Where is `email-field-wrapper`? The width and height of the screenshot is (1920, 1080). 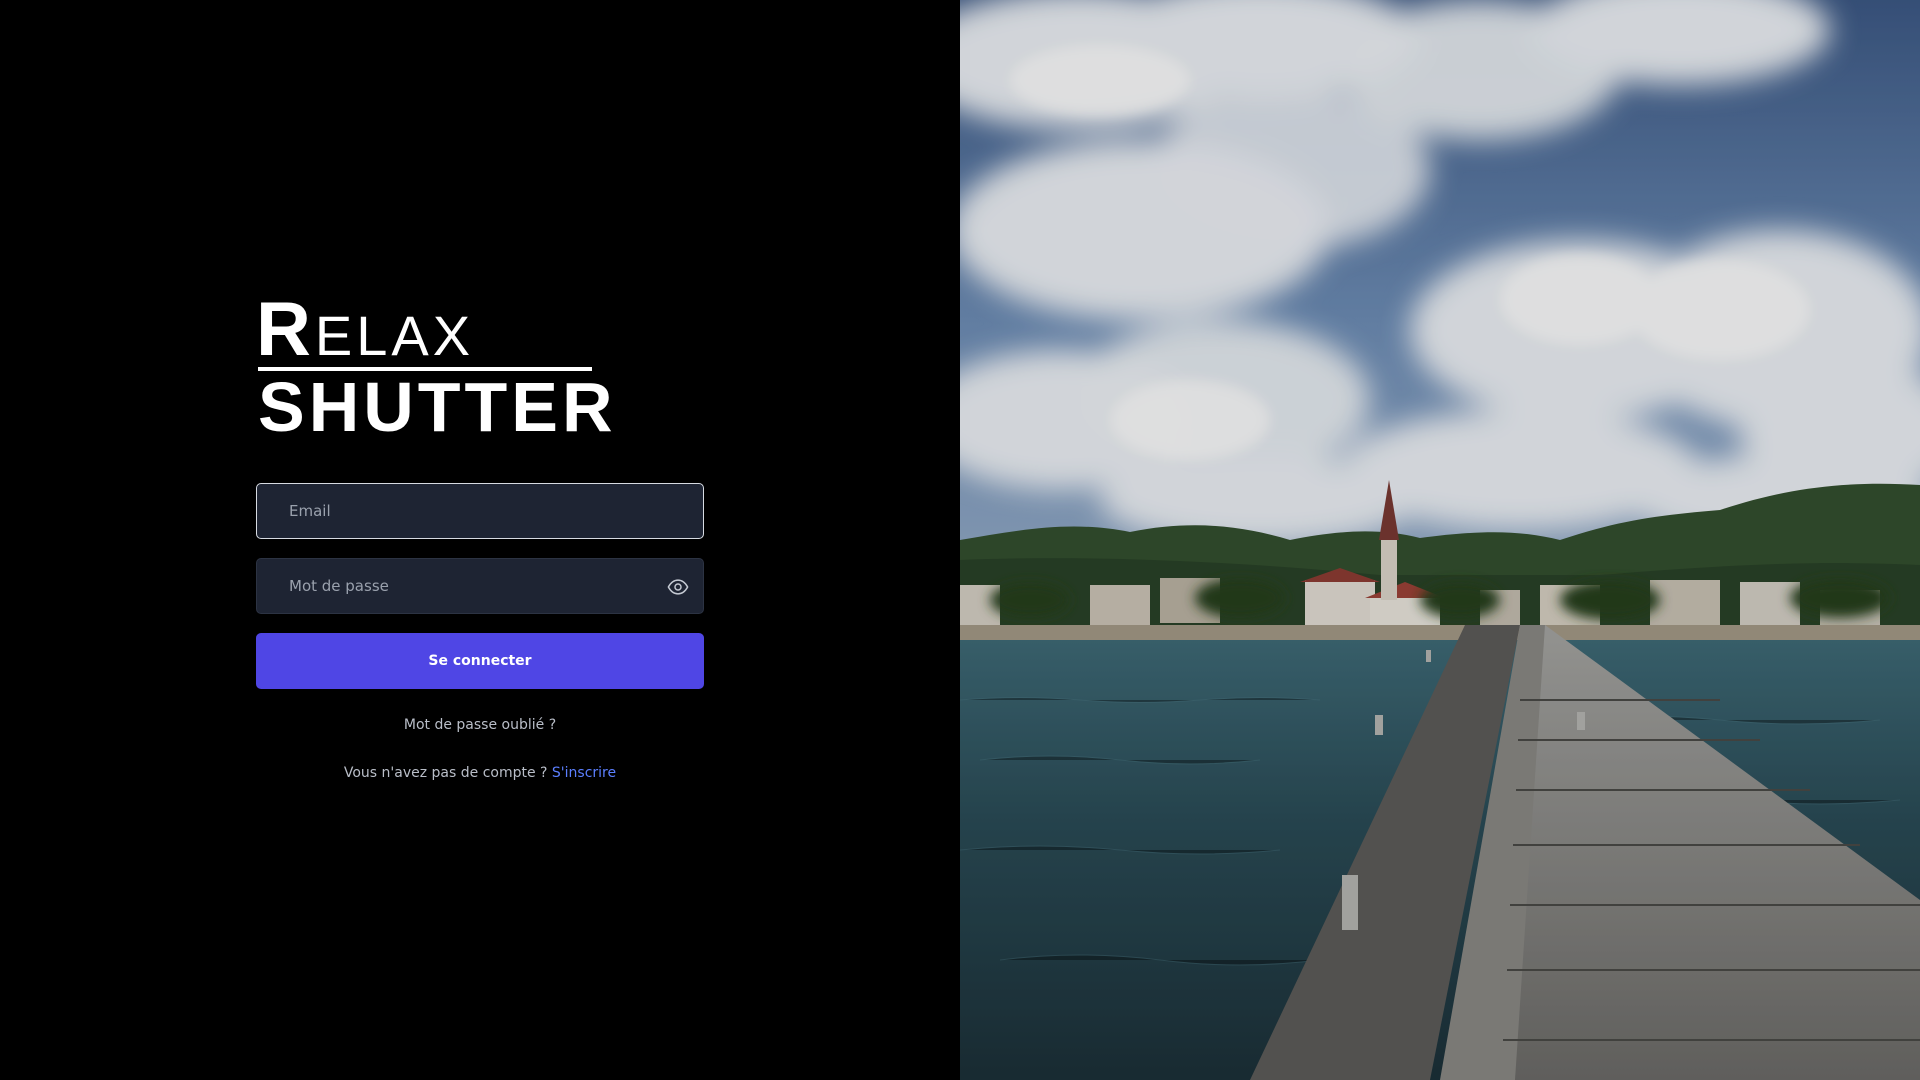 email-field-wrapper is located at coordinates (480, 511).